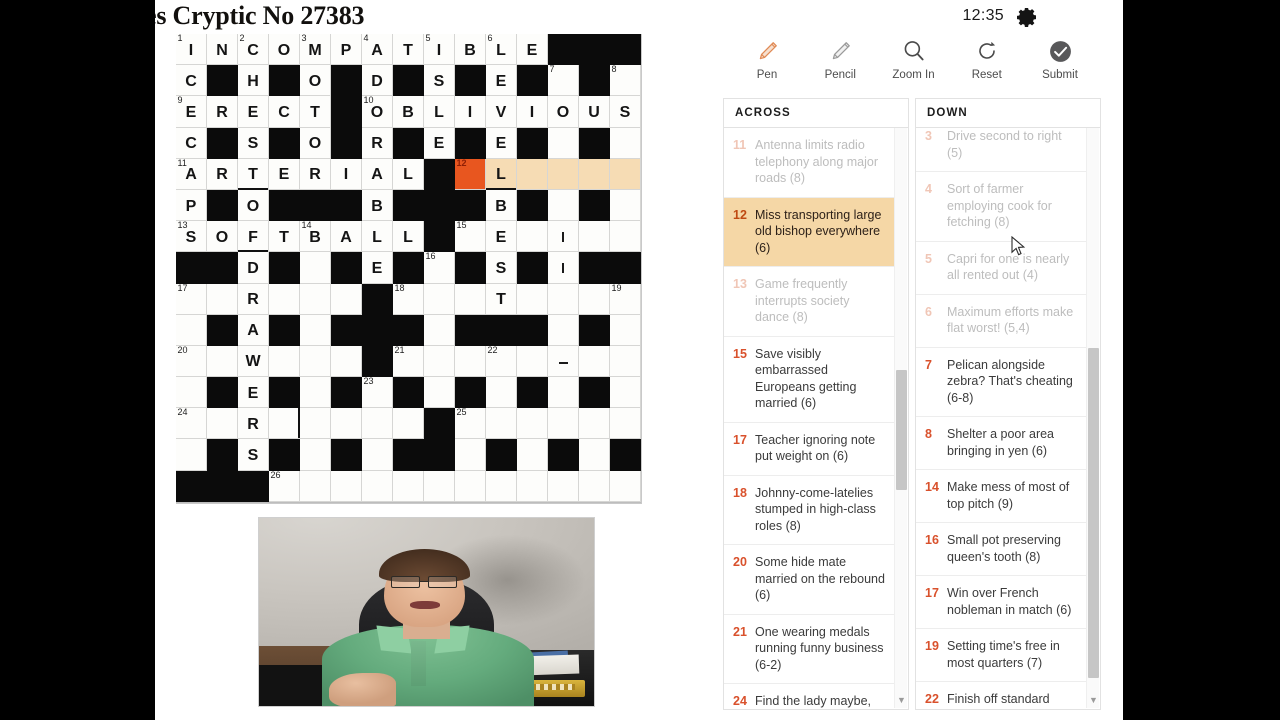 This screenshot has width=1280, height=720. Describe the element at coordinates (901, 700) in the screenshot. I see `across-scroll-down-icon: ▼` at that location.